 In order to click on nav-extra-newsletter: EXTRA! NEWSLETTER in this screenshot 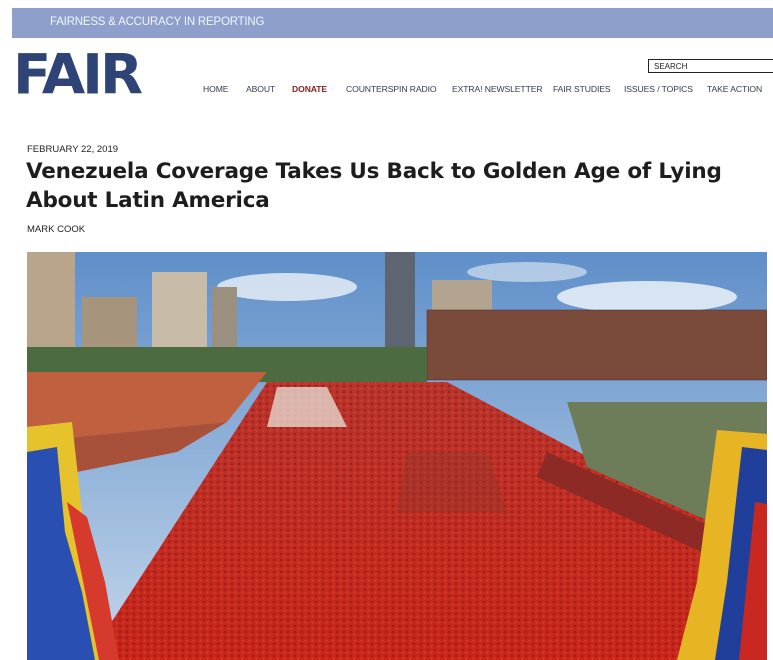, I will do `click(497, 89)`.